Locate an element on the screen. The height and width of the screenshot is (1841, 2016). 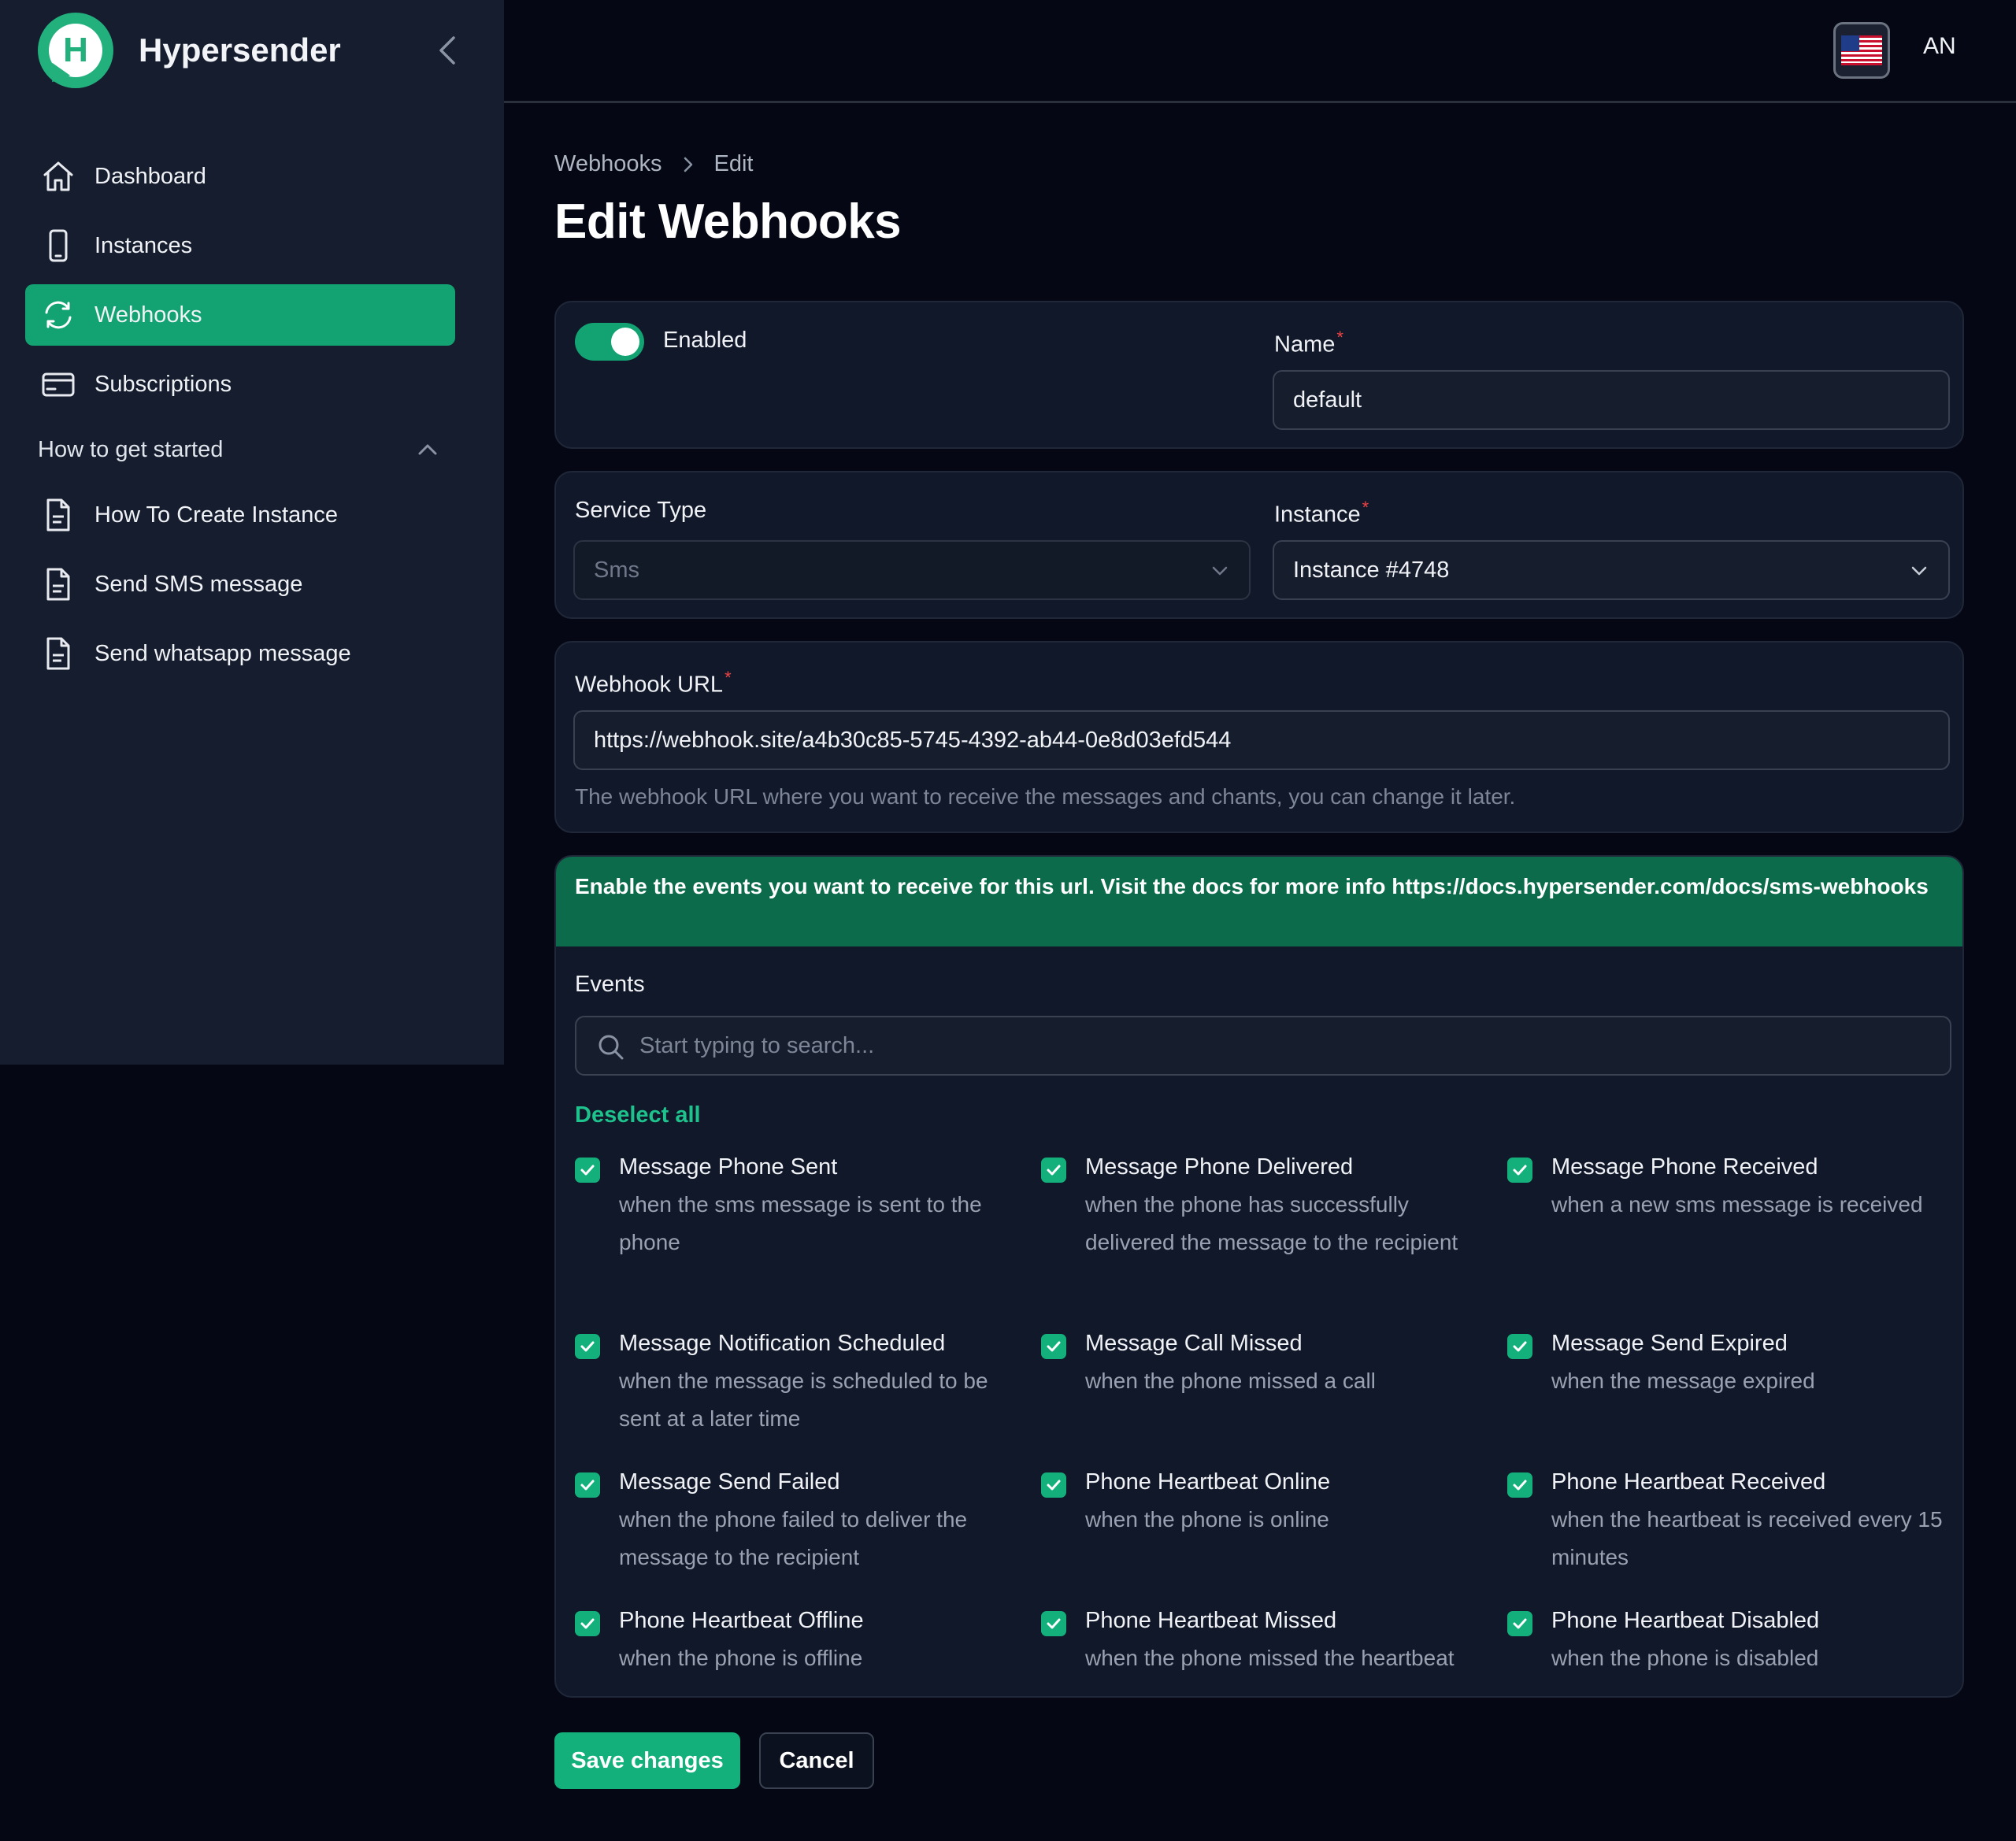
service-type-label: Service Type is located at coordinates (641, 510).